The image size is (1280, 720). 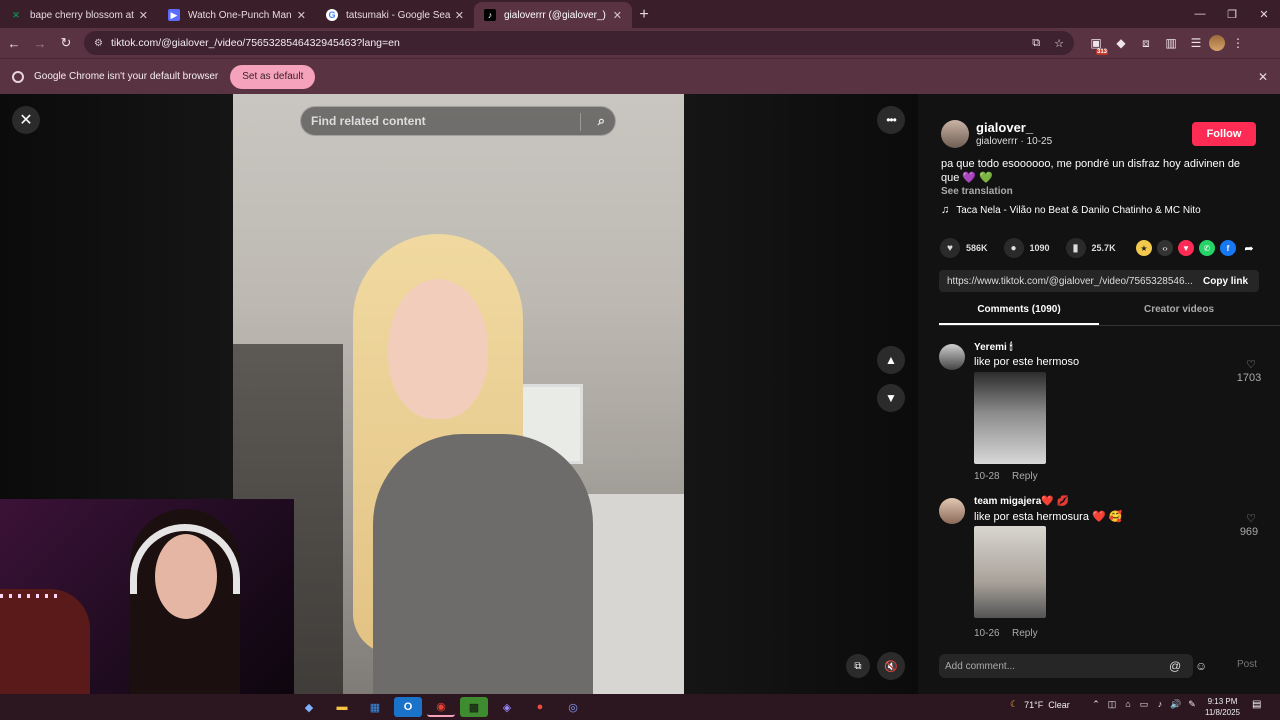 I want to click on chrome-taskbar-icon: ◉, so click(x=441, y=707).